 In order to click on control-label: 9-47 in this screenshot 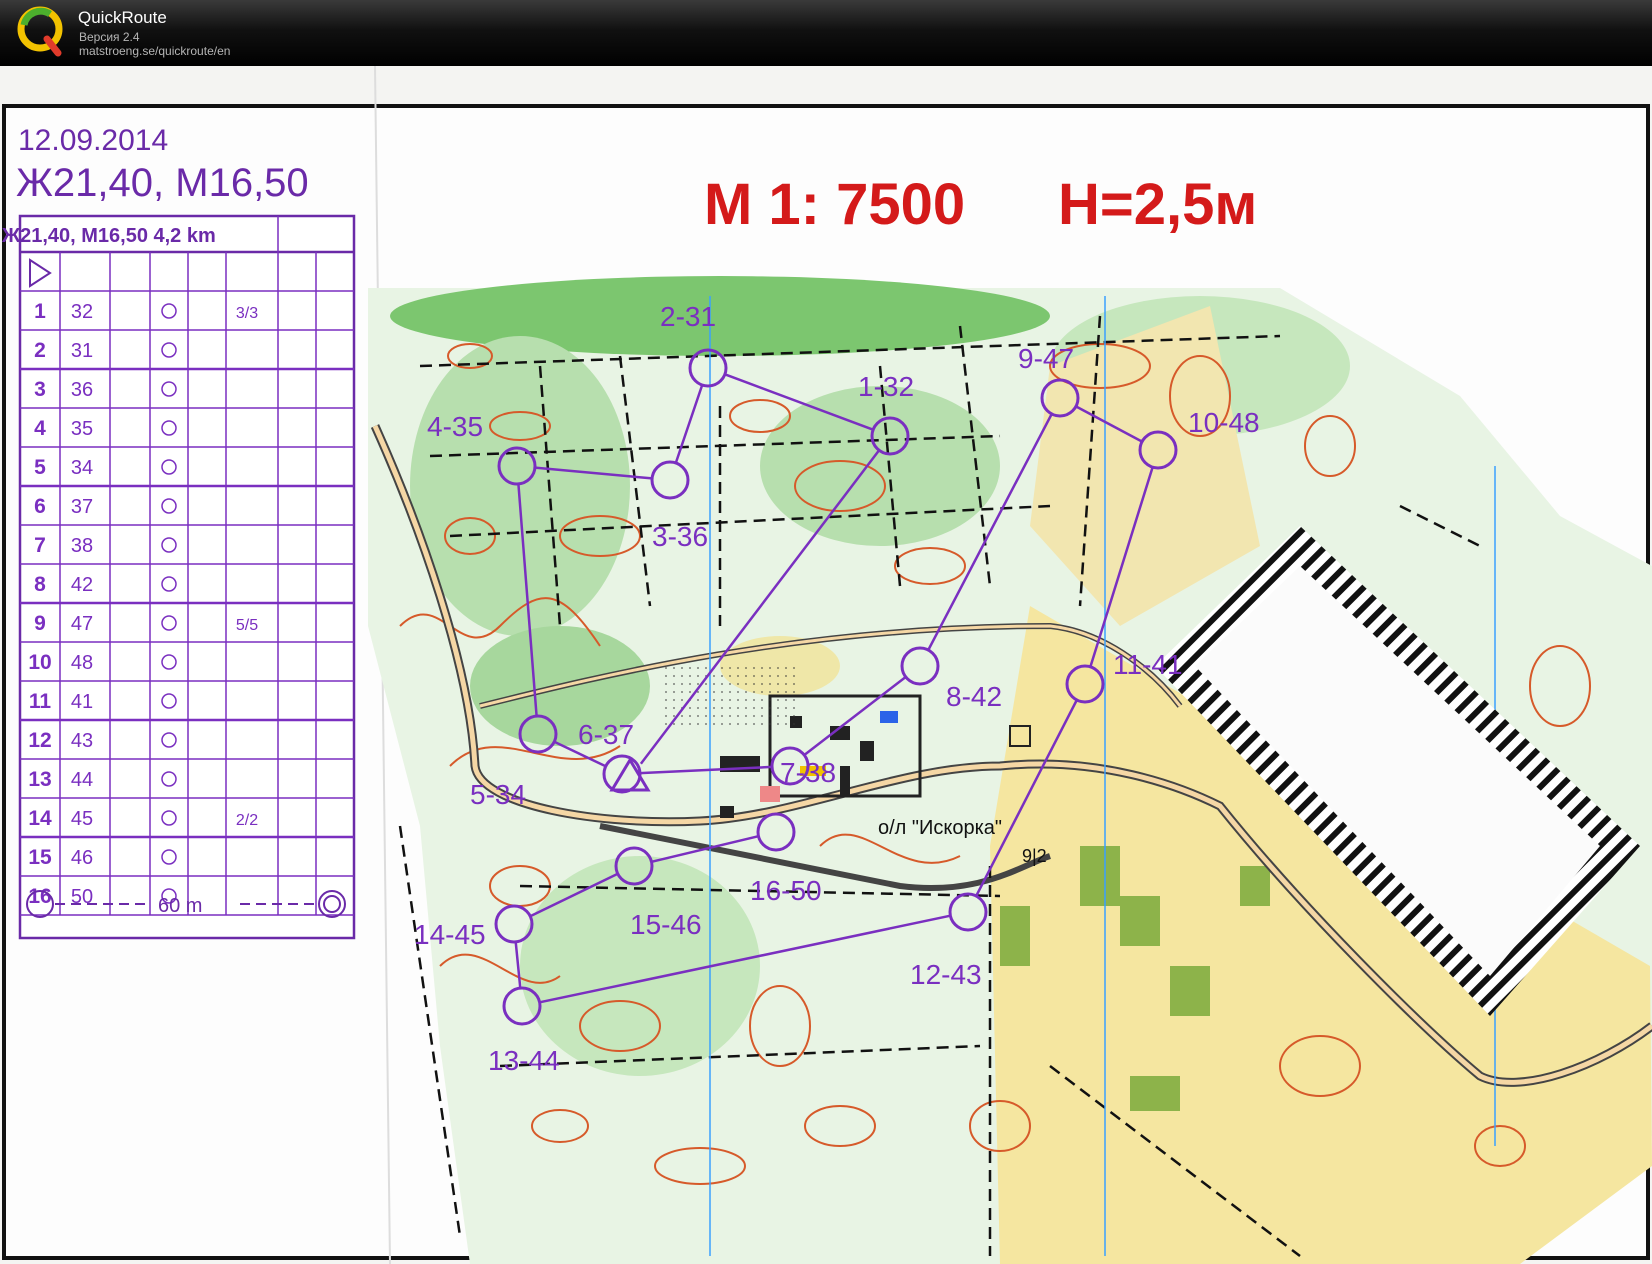, I will do `click(1046, 358)`.